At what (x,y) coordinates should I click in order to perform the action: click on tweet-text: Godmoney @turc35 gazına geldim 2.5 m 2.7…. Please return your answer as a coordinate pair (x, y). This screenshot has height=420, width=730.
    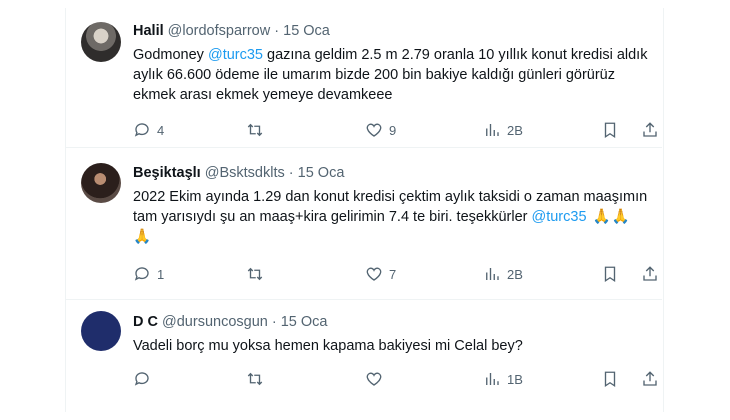
    Looking at the image, I should click on (390, 75).